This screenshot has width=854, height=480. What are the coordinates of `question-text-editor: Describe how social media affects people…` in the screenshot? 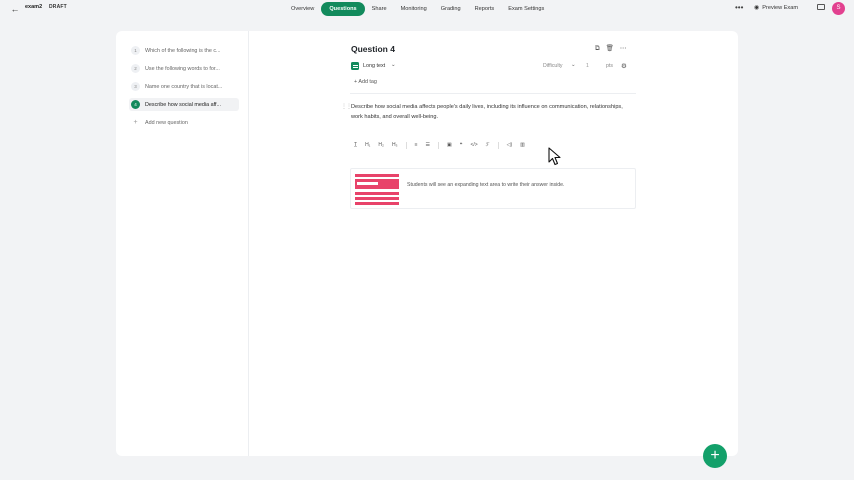 It's located at (487, 112).